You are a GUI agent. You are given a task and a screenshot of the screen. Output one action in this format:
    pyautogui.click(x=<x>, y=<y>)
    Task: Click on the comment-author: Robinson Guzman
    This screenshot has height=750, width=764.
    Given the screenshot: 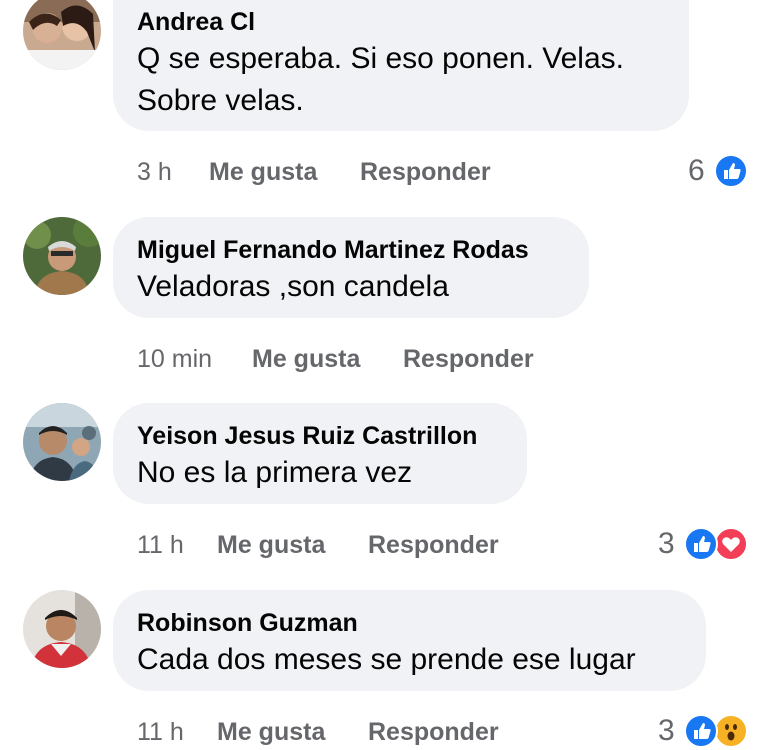 What is the action you would take?
    pyautogui.click(x=247, y=623)
    